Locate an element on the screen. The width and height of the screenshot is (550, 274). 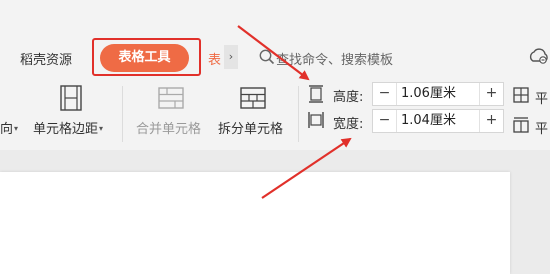
width-stepper: − 1.04厘米 + is located at coordinates (438, 121).